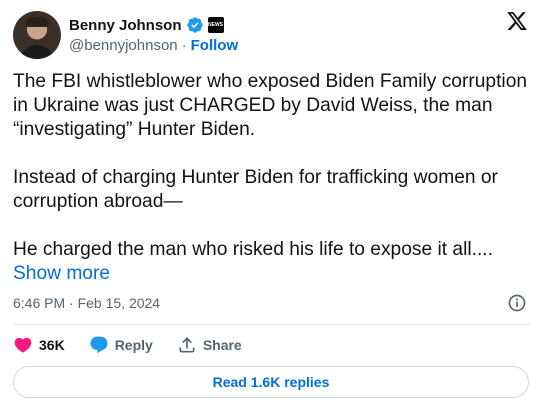  Describe the element at coordinates (37, 35) in the screenshot. I see `avatar` at that location.